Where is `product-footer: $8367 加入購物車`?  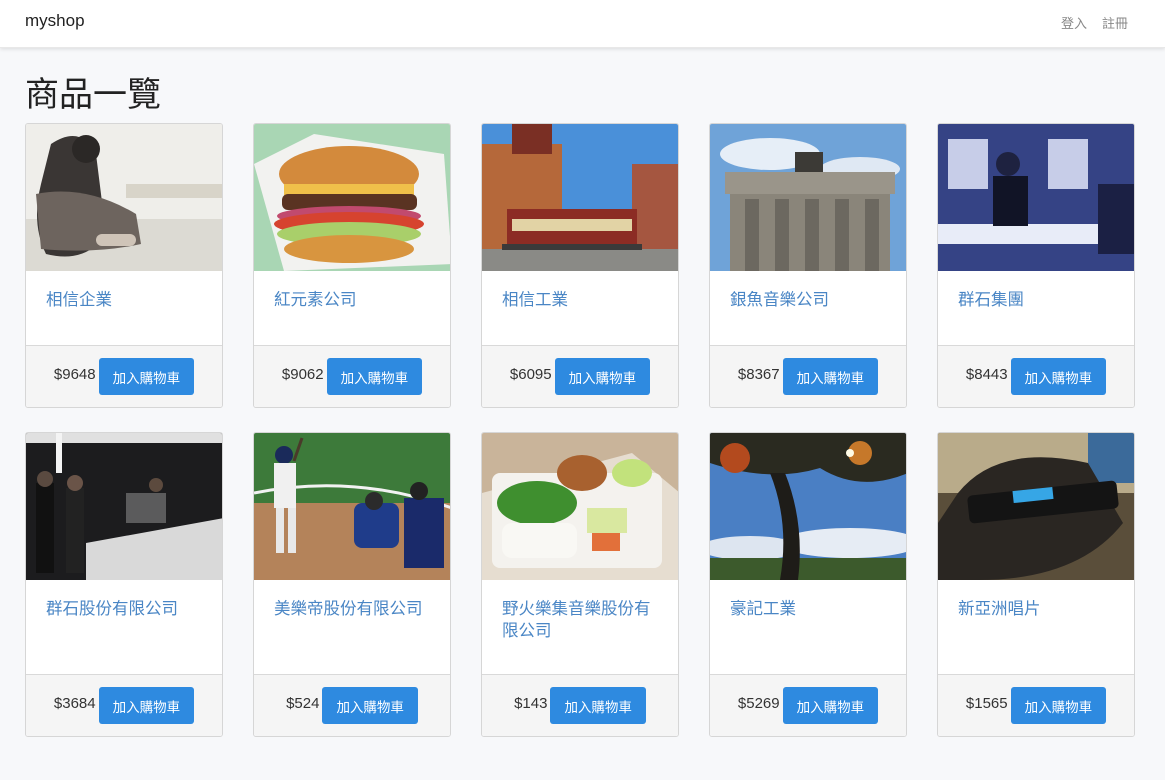 product-footer: $8367 加入購物車 is located at coordinates (808, 376).